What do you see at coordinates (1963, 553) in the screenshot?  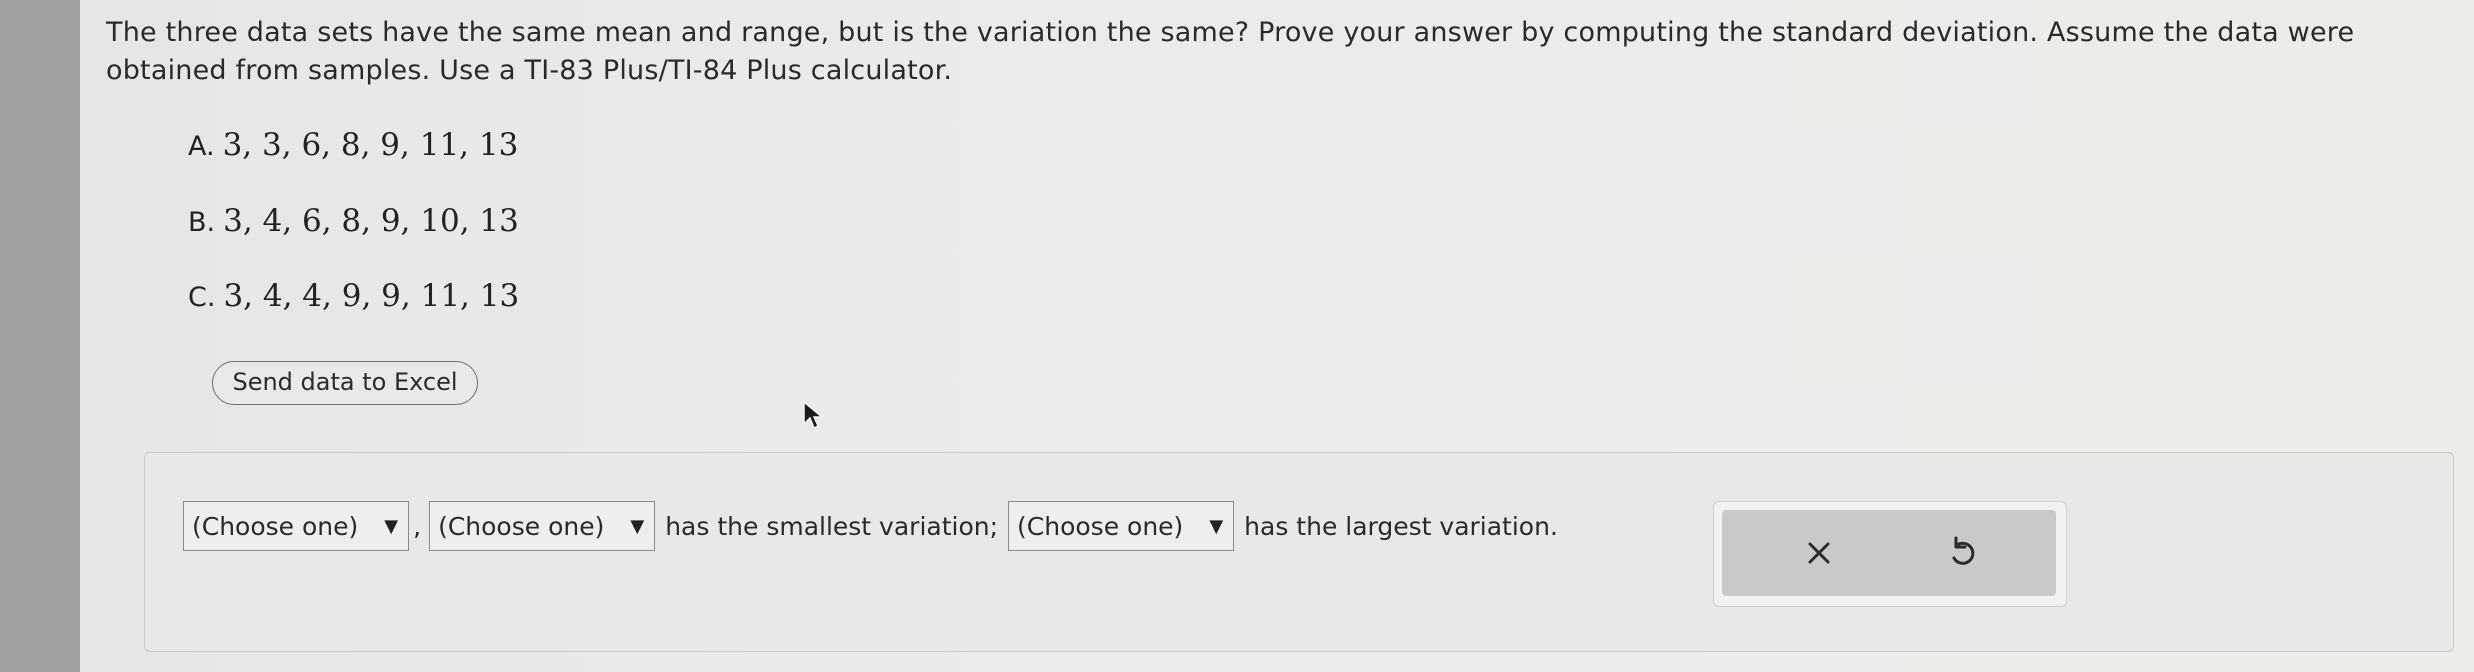 I see `undo-icon` at bounding box center [1963, 553].